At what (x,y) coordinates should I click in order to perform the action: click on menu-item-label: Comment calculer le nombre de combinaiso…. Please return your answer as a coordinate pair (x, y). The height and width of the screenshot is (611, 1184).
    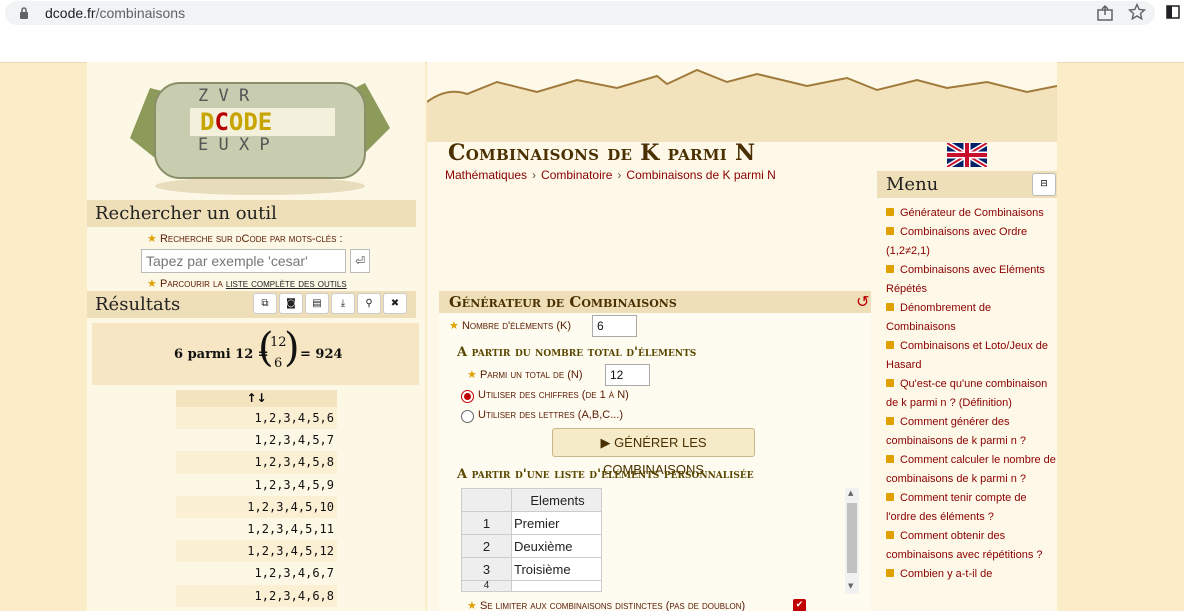
    Looking at the image, I should click on (971, 469).